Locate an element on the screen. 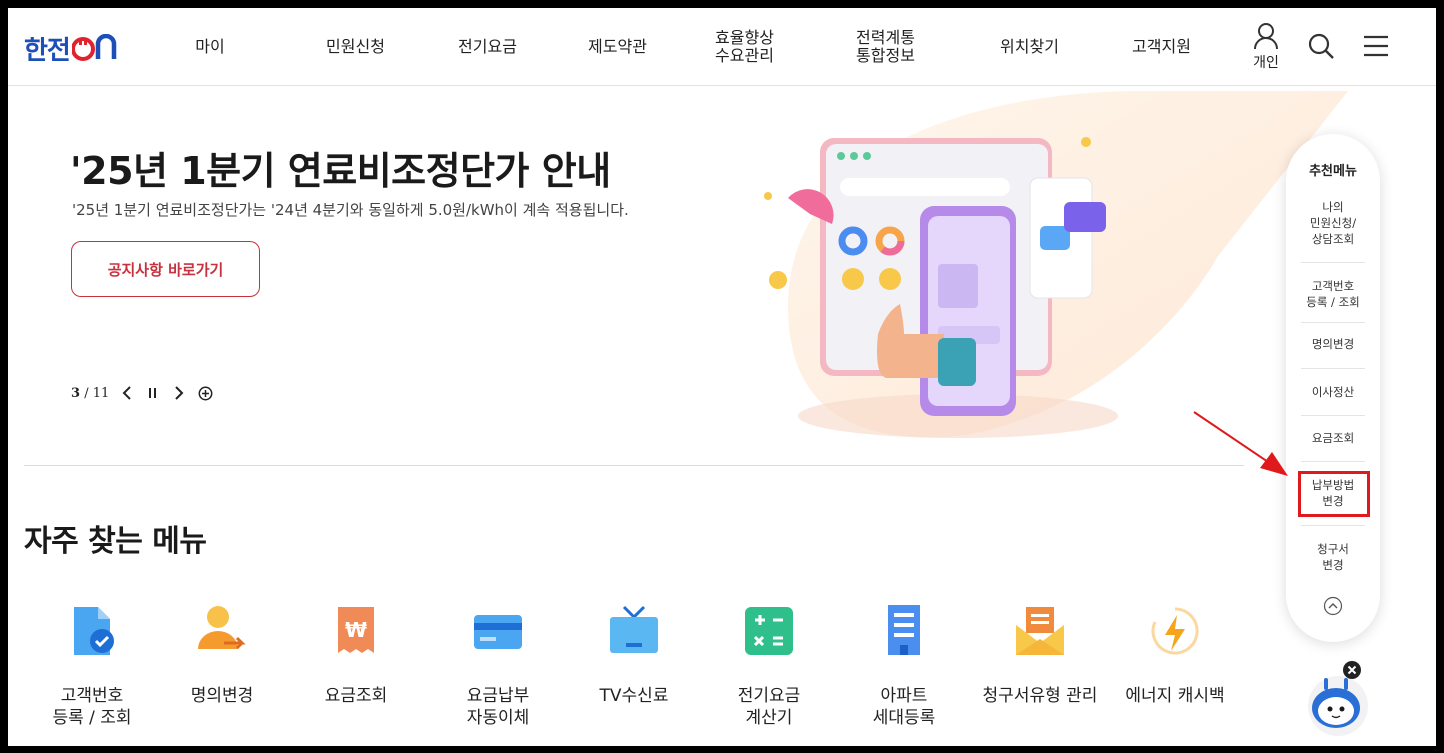  frequent-menu-title: 자주 찾는 메뉴 is located at coordinates (115, 541).